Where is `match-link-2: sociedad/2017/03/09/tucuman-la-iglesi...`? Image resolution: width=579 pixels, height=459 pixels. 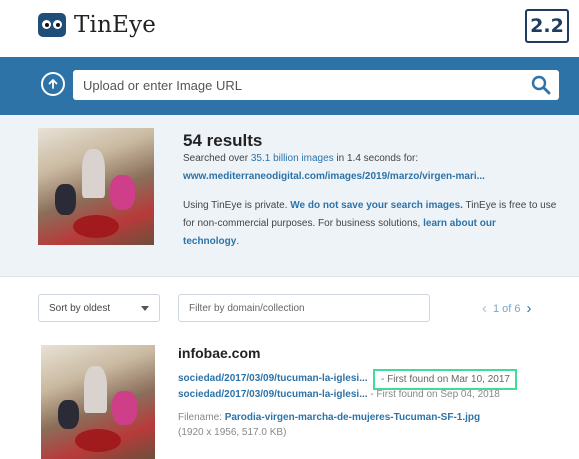 match-link-2: sociedad/2017/03/09/tucuman-la-iglesi... is located at coordinates (273, 394).